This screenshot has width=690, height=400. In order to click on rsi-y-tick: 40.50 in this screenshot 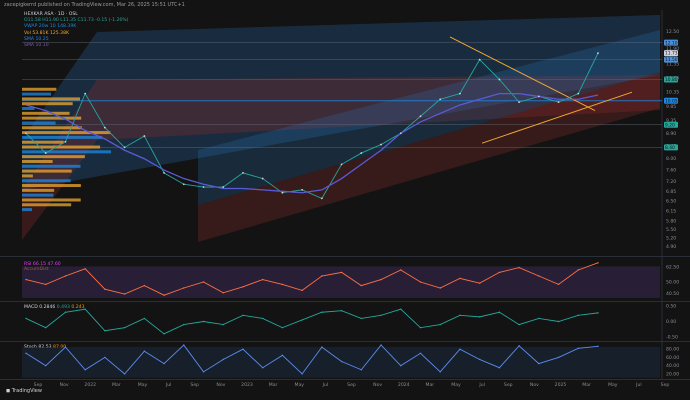, I will do `click(672, 294)`.